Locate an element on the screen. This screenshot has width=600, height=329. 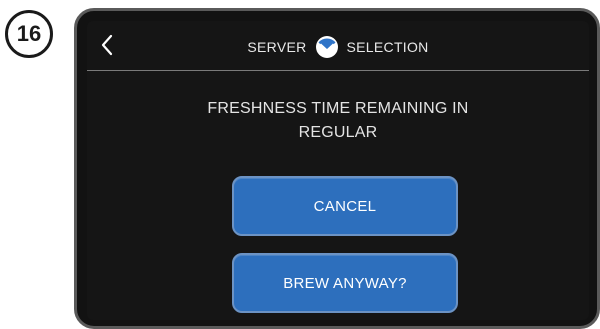
screen-header: SERVER SELECTION is located at coordinates (338, 46).